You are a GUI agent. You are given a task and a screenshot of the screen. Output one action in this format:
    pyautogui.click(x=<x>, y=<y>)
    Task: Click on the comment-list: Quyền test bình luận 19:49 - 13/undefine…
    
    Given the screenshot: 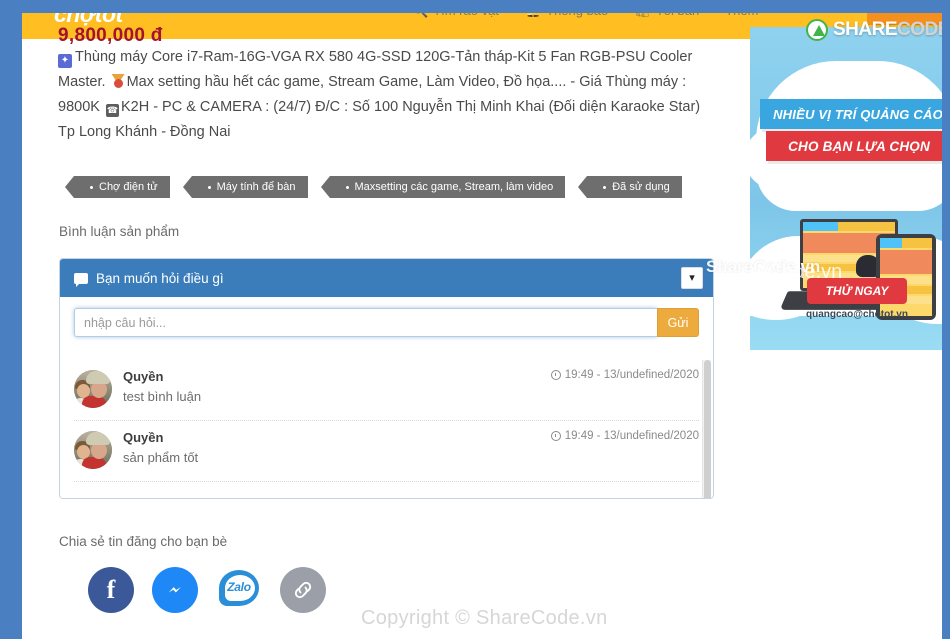 What is the action you would take?
    pyautogui.click(x=386, y=429)
    